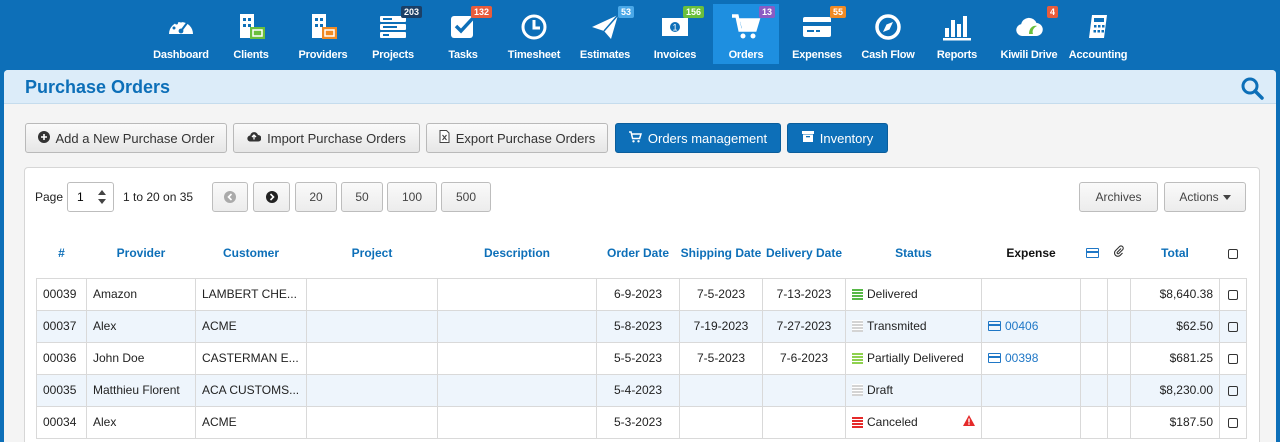 This screenshot has width=1280, height=442. Describe the element at coordinates (323, 34) in the screenshot. I see `nav-providers: Providers` at that location.